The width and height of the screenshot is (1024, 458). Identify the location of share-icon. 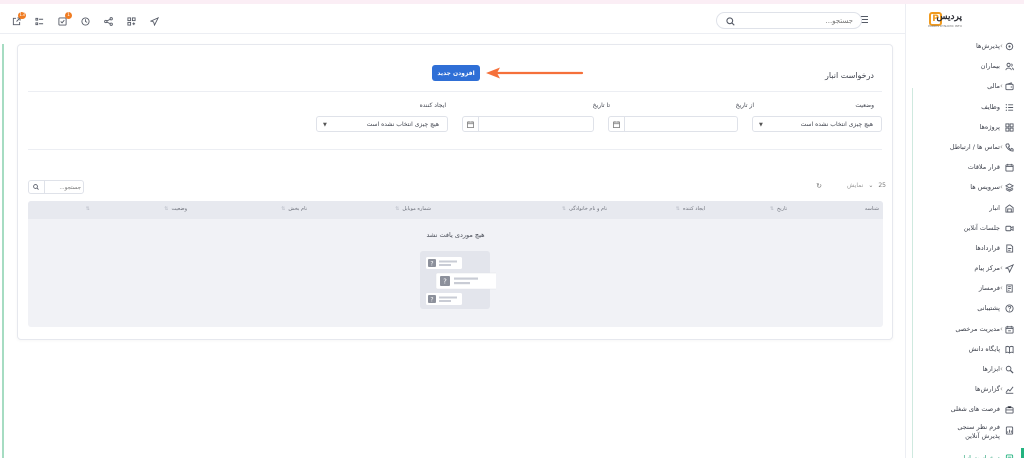
(108, 21).